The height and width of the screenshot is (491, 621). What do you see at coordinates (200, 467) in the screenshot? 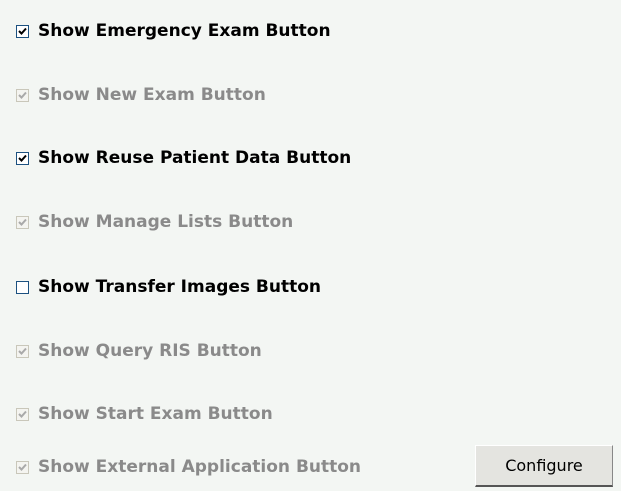
I see `option-label: Show External Application Button` at bounding box center [200, 467].